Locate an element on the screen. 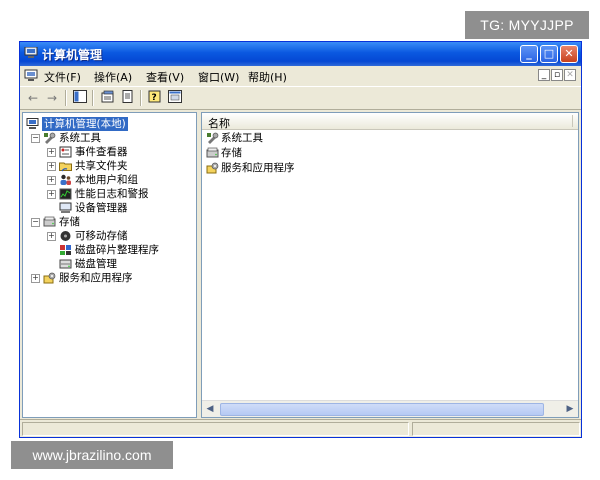  toolbar: ← → ? is located at coordinates (300, 98).